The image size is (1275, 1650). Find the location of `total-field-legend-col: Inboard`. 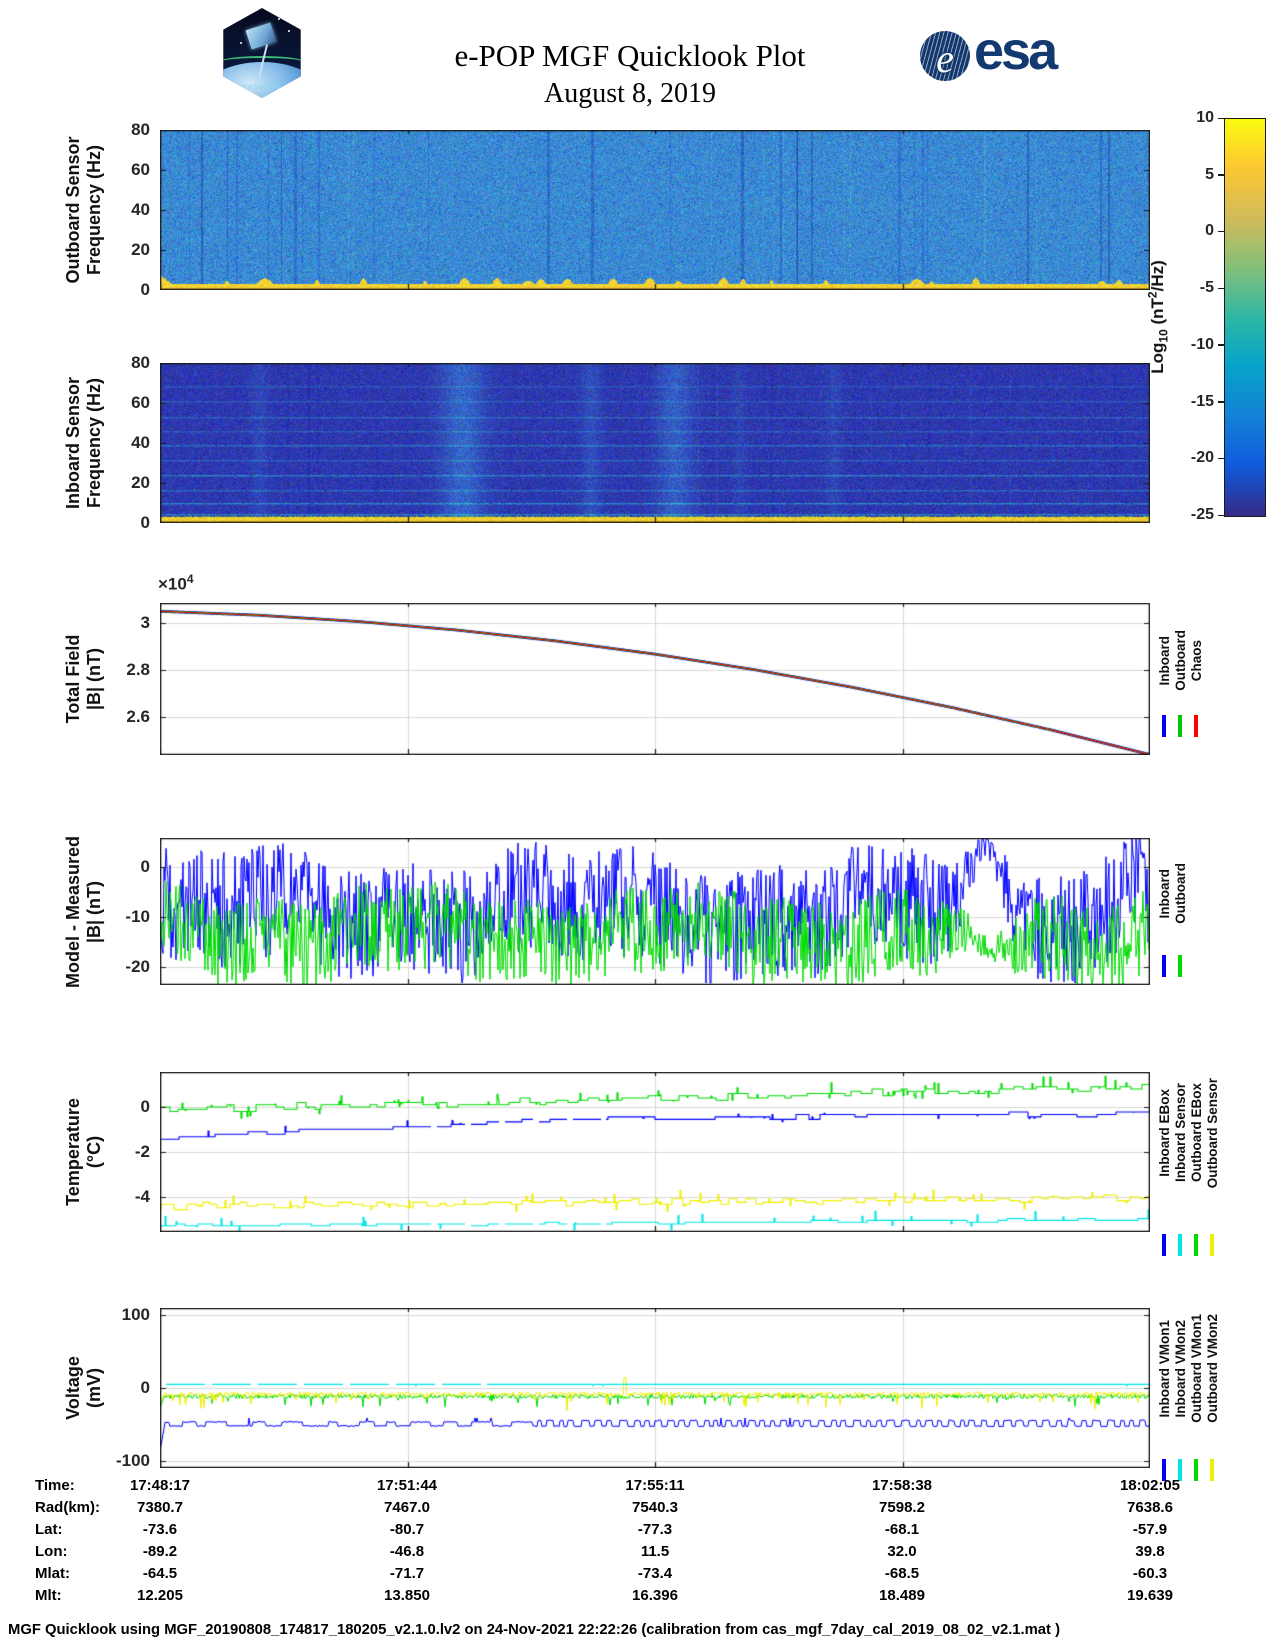

total-field-legend-col: Inboard is located at coordinates (1164, 661).